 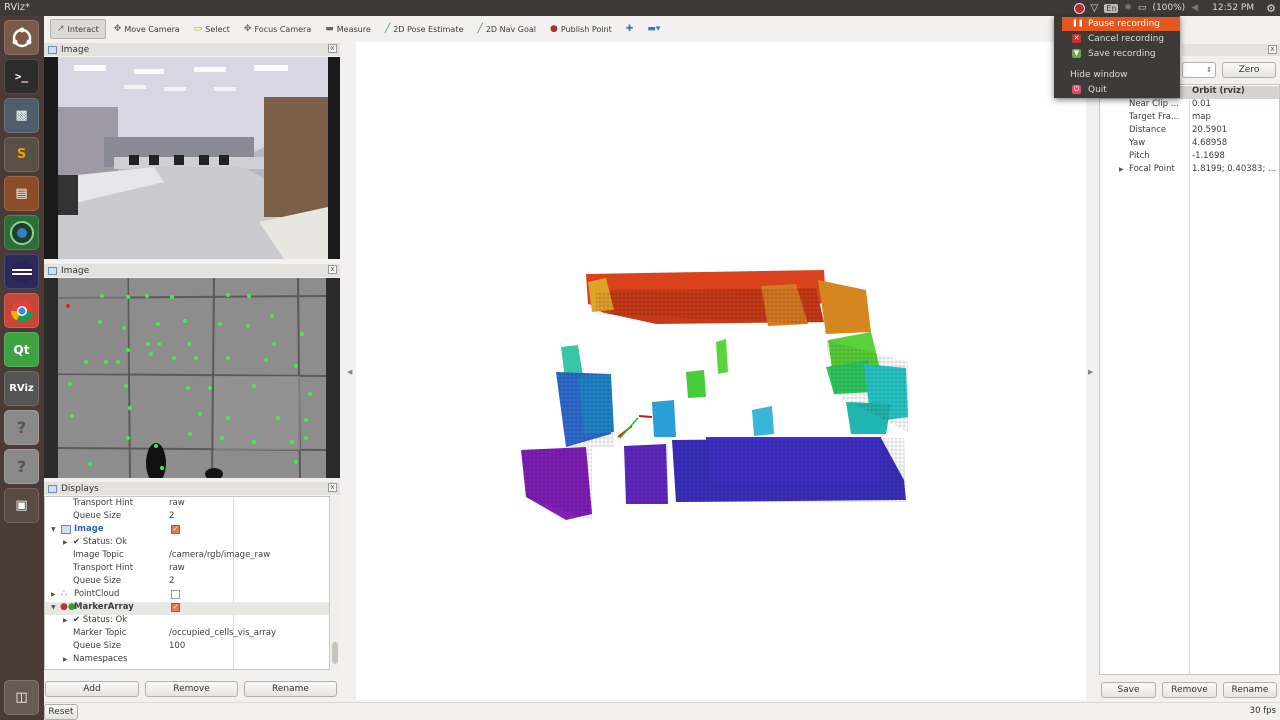 What do you see at coordinates (187, 608) in the screenshot?
I see `tree-row-markerarray: ▼ ●● MarkerArray ✓` at bounding box center [187, 608].